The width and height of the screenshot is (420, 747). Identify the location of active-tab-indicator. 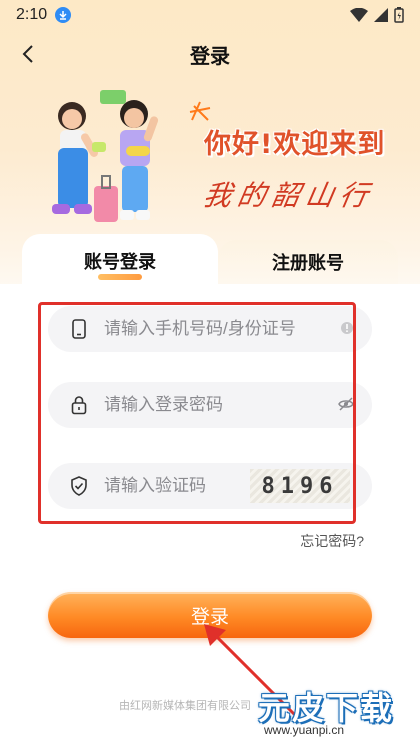
(120, 277).